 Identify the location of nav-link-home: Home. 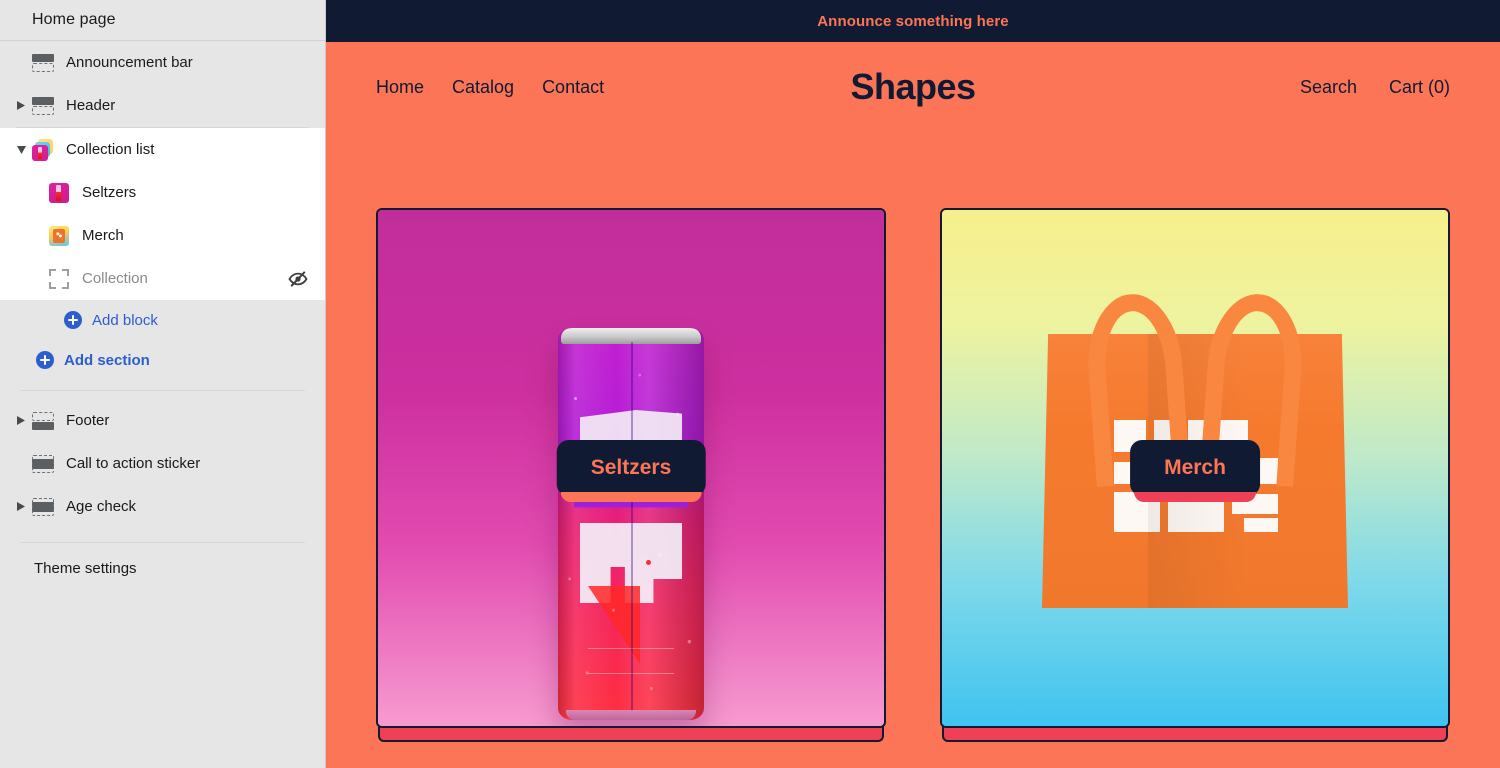
(400, 87).